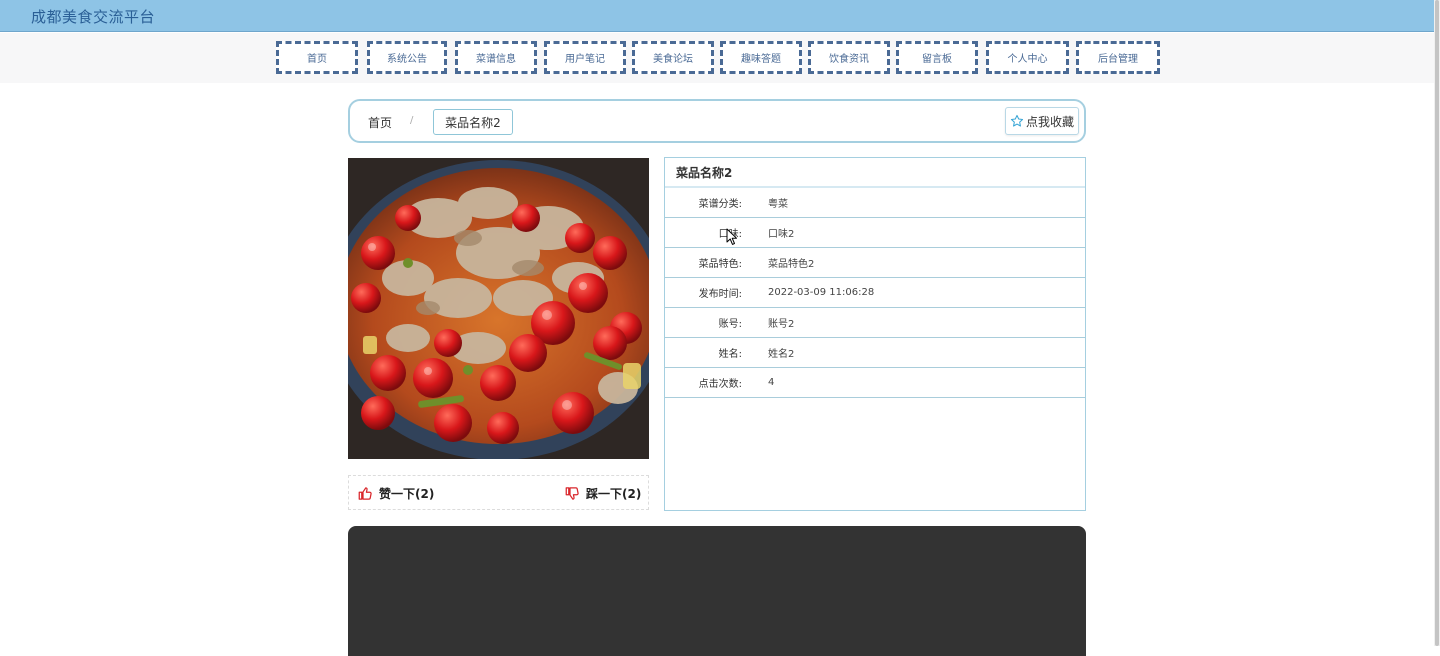  I want to click on vote-bar: 赞一下(2) 踩一下(2), so click(498, 492).